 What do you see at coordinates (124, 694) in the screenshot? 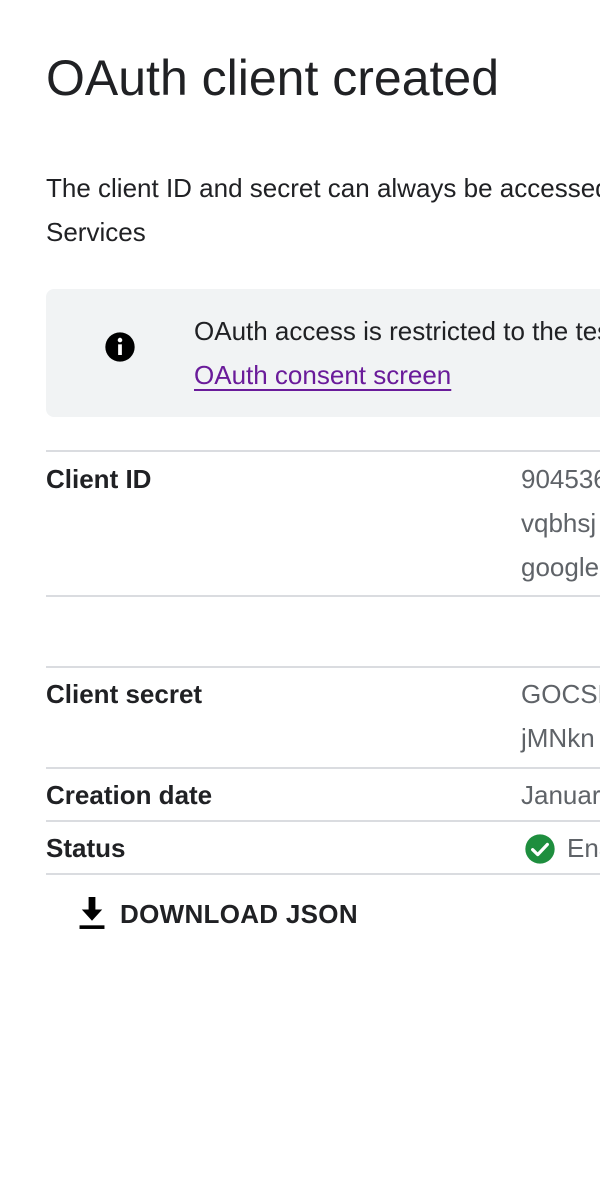
I see `client-secret-label: Client secret` at bounding box center [124, 694].